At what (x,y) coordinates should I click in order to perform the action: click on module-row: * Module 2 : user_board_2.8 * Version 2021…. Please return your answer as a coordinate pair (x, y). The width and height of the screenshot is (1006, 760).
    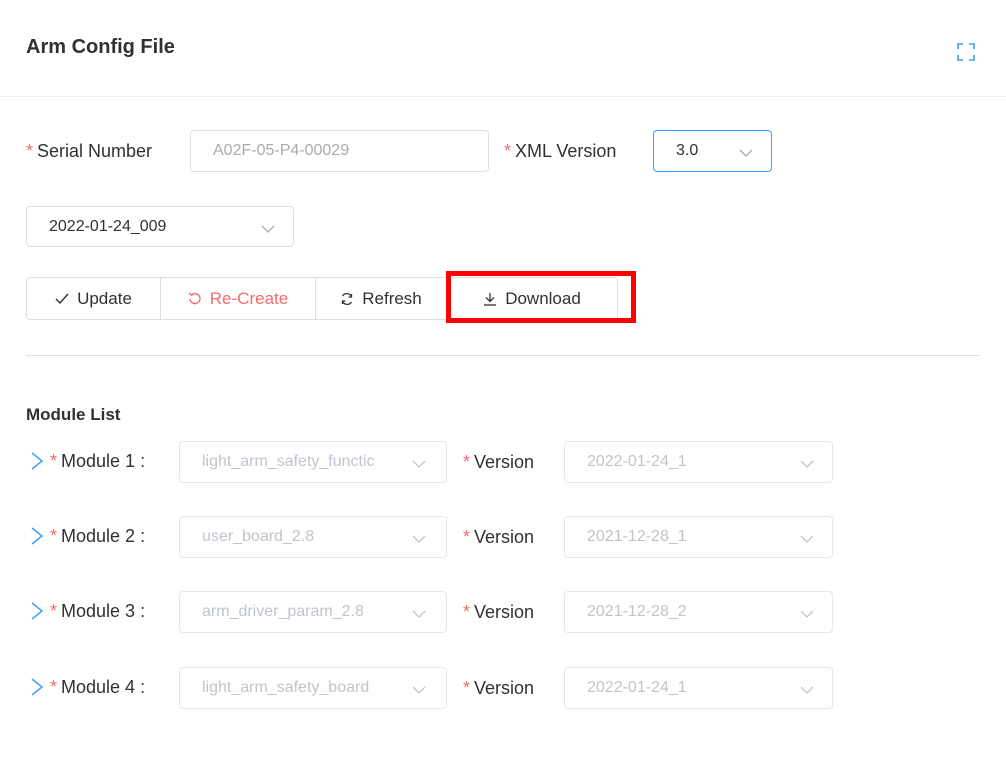
    Looking at the image, I should click on (503, 537).